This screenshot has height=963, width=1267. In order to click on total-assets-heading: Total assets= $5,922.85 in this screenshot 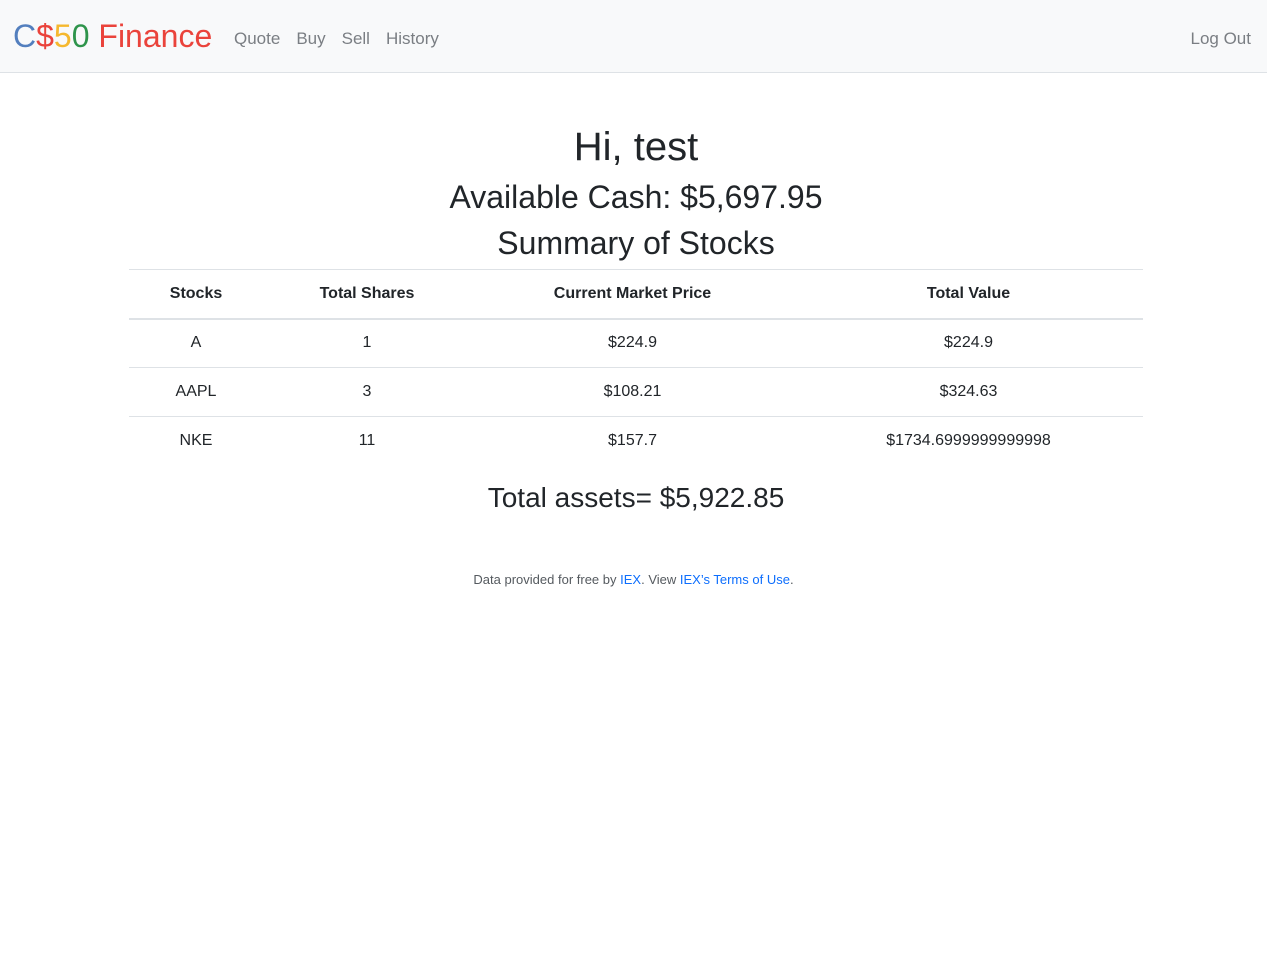, I will do `click(636, 497)`.